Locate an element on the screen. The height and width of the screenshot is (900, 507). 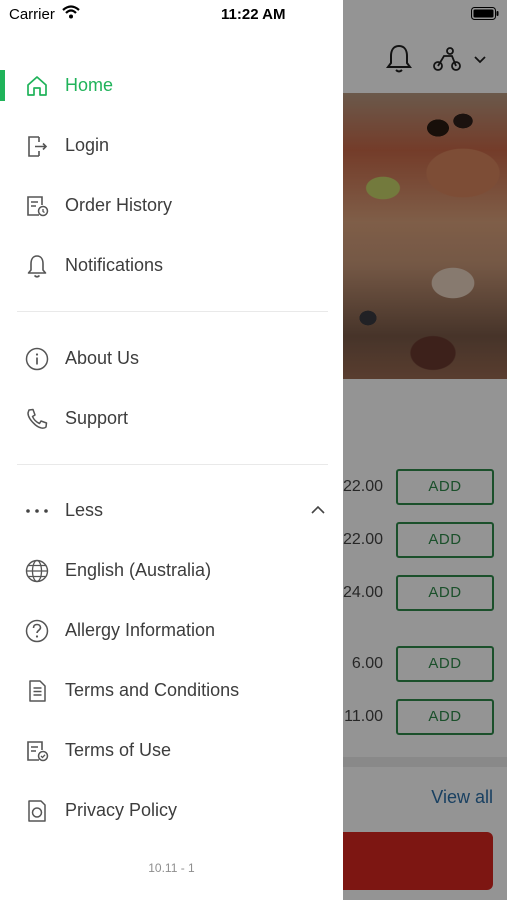
menu-item-label: Support is located at coordinates (97, 418).